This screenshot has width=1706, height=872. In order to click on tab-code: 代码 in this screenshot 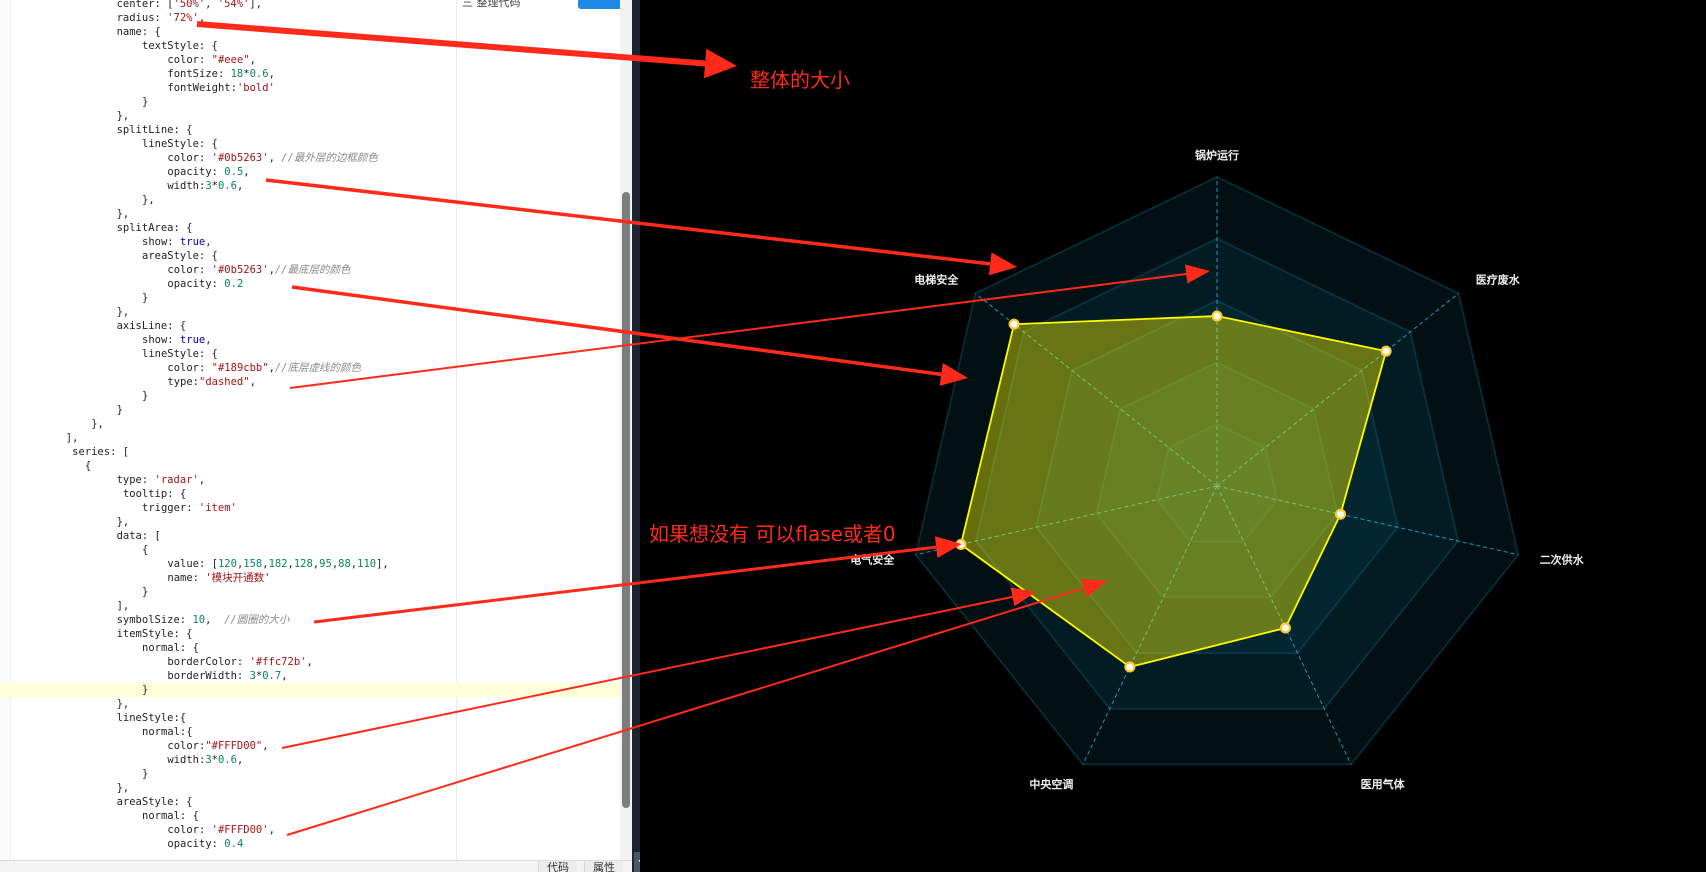, I will do `click(557, 866)`.